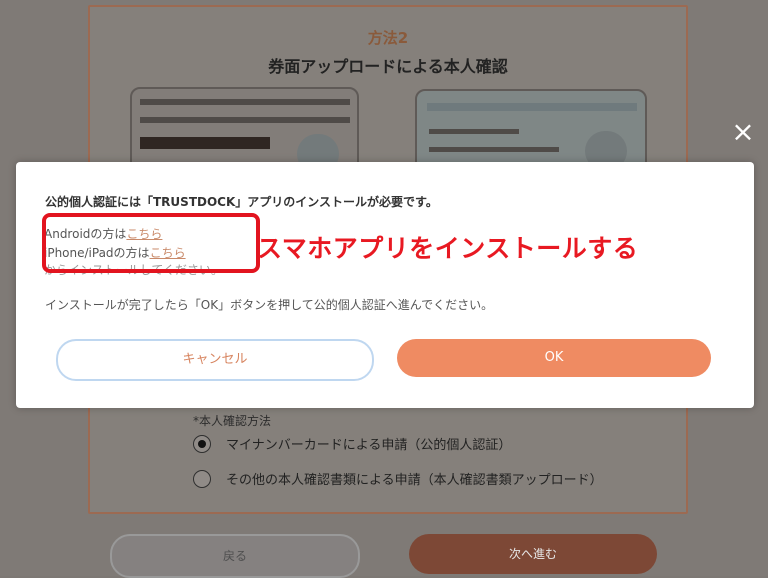 This screenshot has height=578, width=768. What do you see at coordinates (554, 358) in the screenshot?
I see `ok-button: OK` at bounding box center [554, 358].